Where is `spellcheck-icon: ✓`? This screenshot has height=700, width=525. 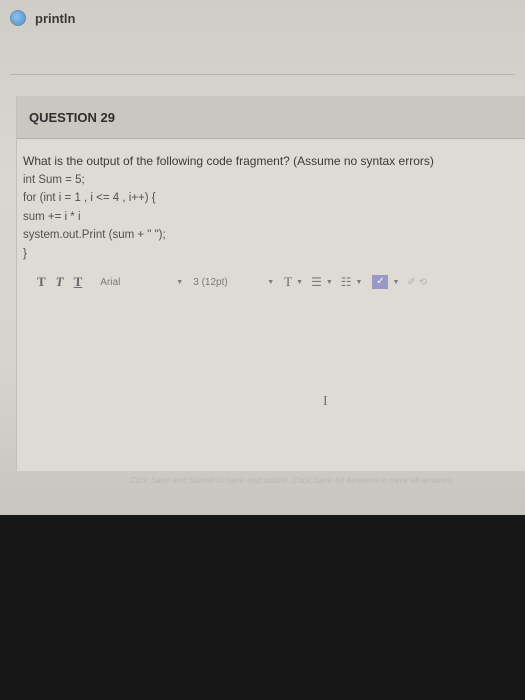
spellcheck-icon: ✓ is located at coordinates (380, 282).